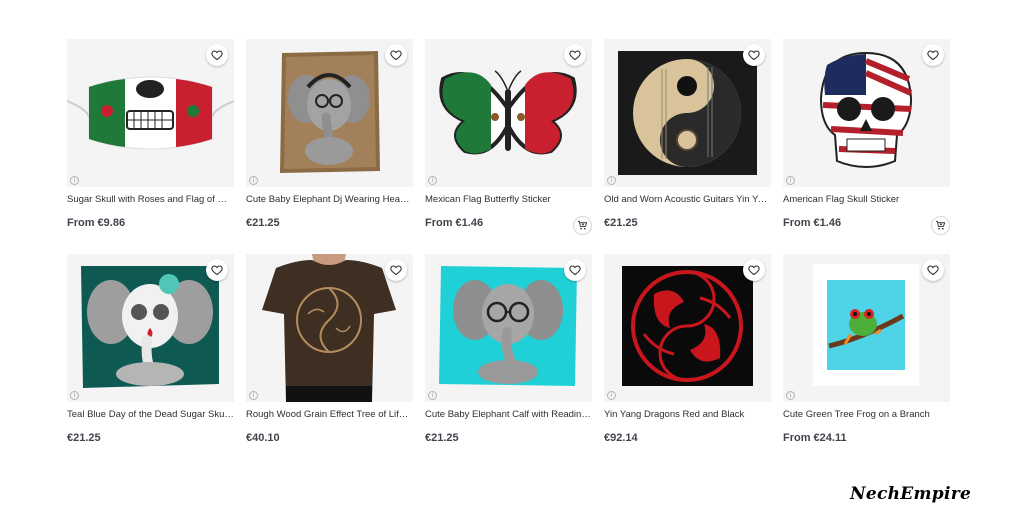 The width and height of the screenshot is (1024, 512). What do you see at coordinates (911, 494) in the screenshot?
I see `brand-watermark: NechEmpire` at bounding box center [911, 494].